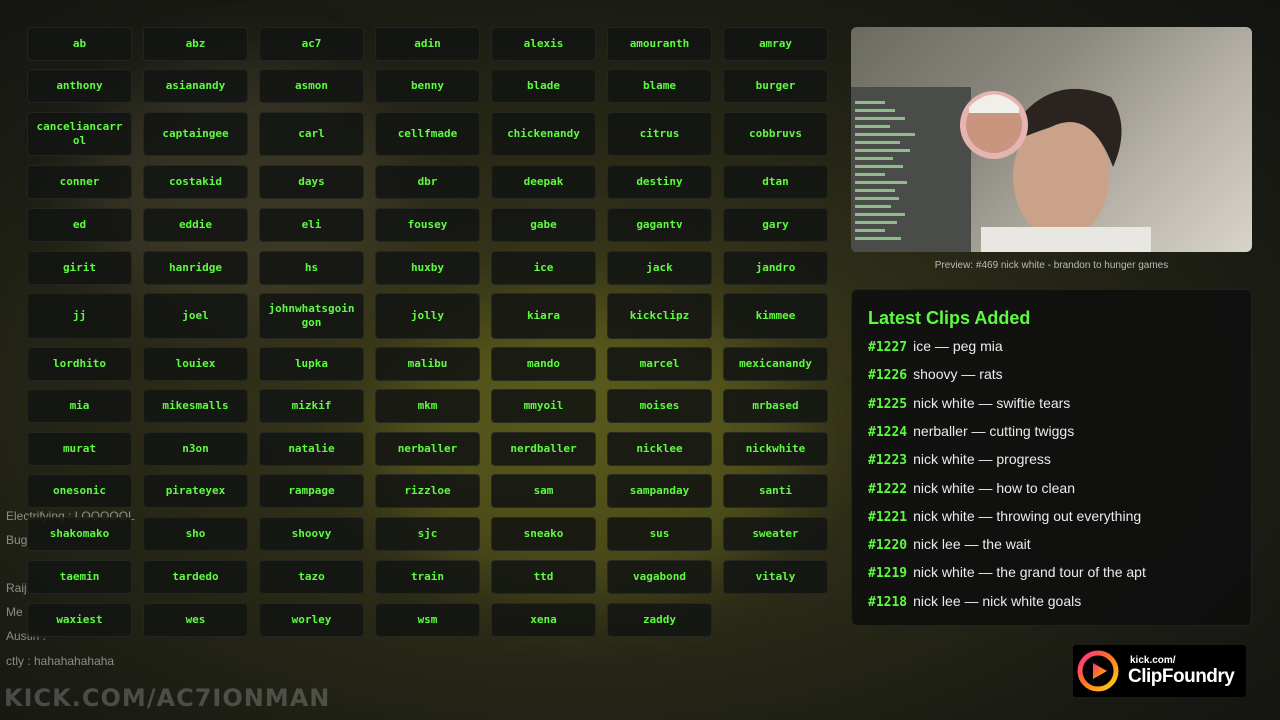 The height and width of the screenshot is (720, 1280). Describe the element at coordinates (195, 316) in the screenshot. I see `streamer-button-joel: joel` at that location.